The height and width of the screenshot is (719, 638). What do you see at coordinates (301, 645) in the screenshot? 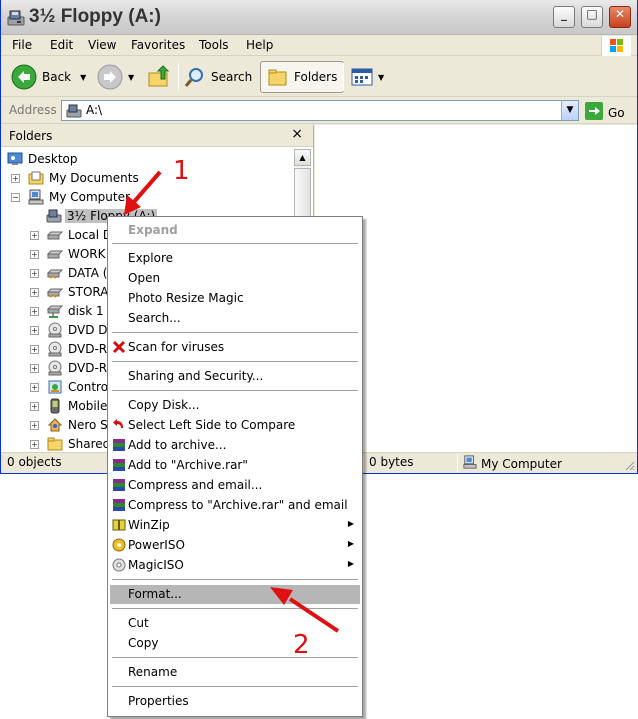
I see `annotation-step-2: 2` at bounding box center [301, 645].